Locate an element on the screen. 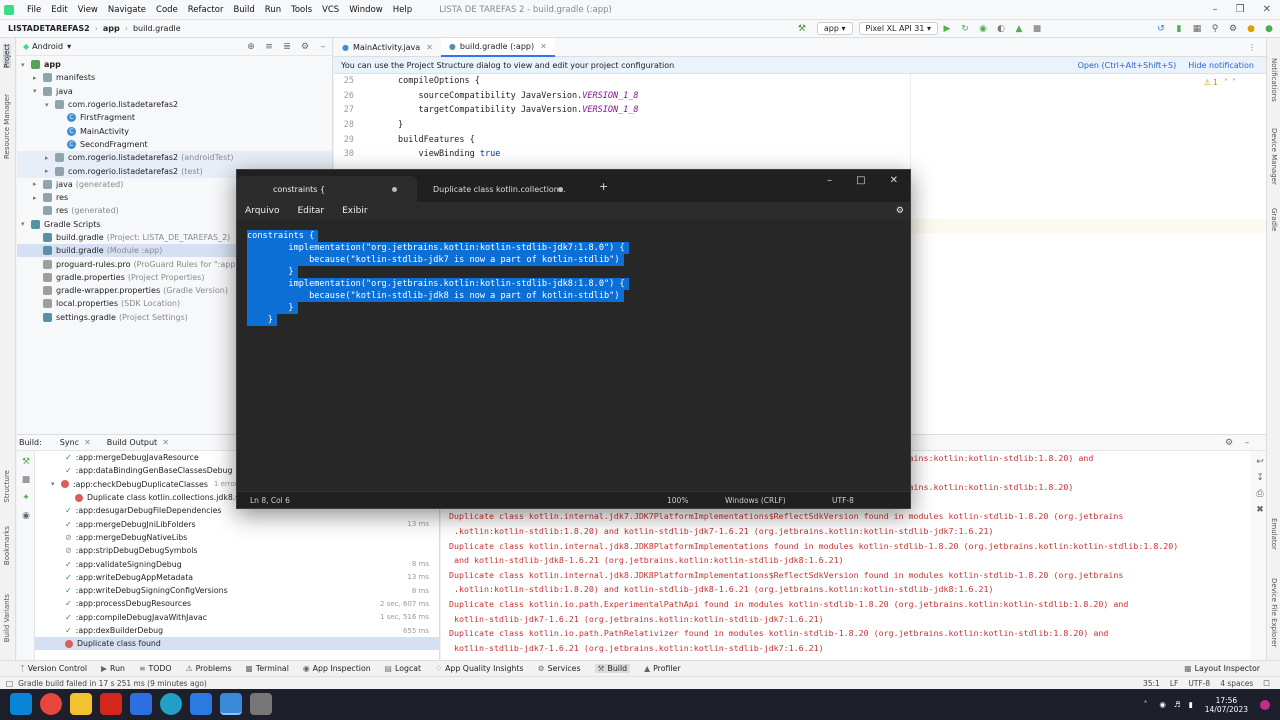 This screenshot has height=720, width=1280. device-file-explorer-tool-tab: Device File Explorer is located at coordinates (1274, 612).